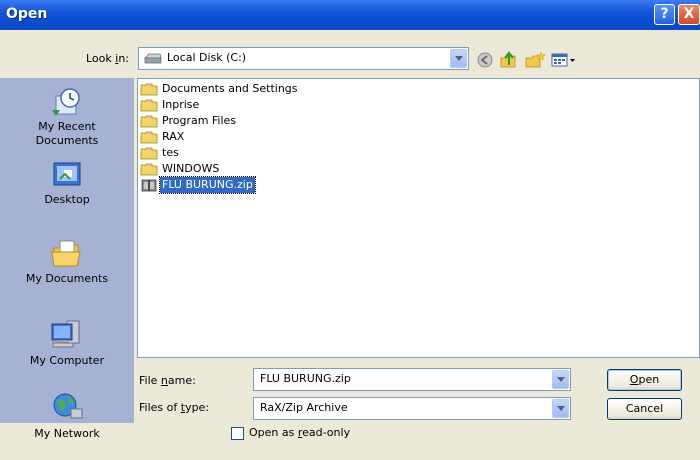 The image size is (700, 460). Describe the element at coordinates (644, 409) in the screenshot. I see `cancel-button: Cancel` at that location.